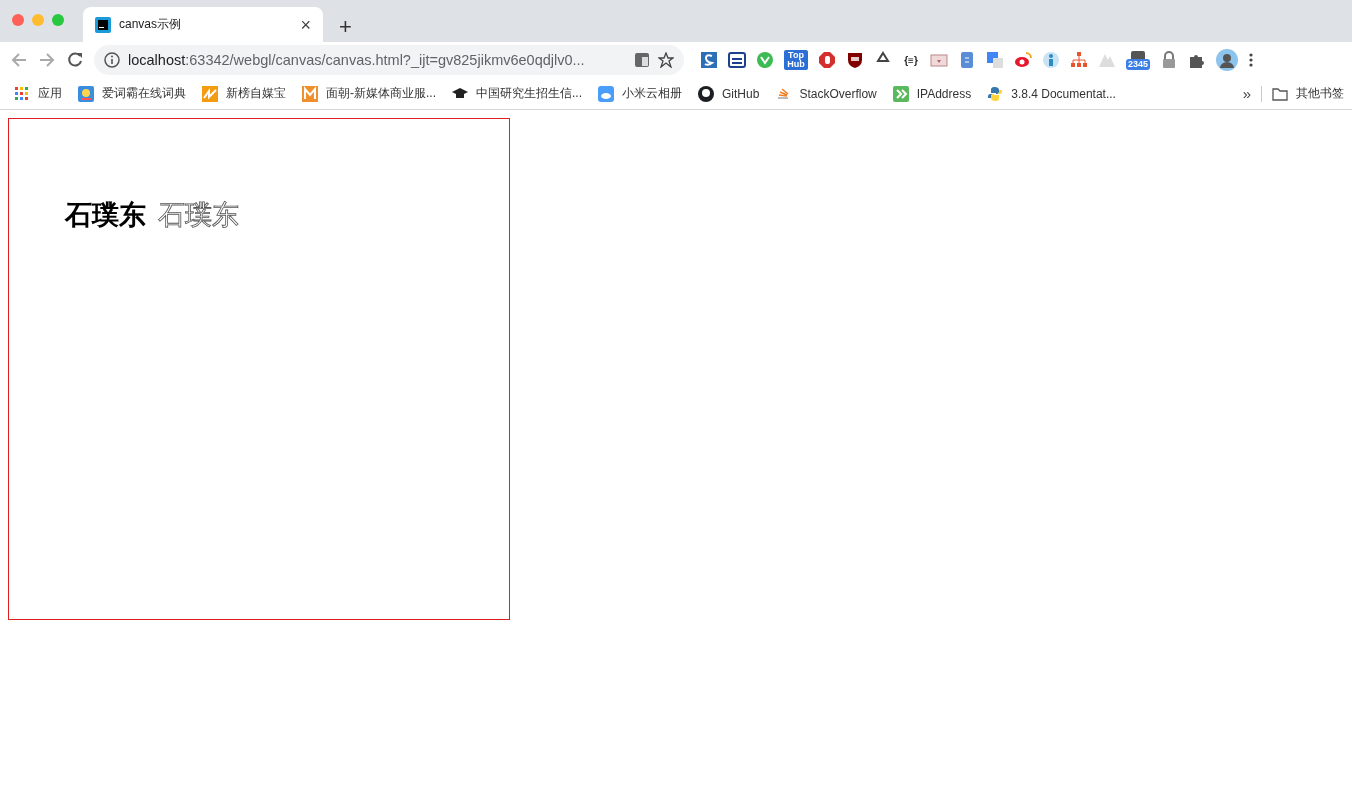 This screenshot has height=797, width=1352. I want to click on m-logo-icon, so click(310, 93).